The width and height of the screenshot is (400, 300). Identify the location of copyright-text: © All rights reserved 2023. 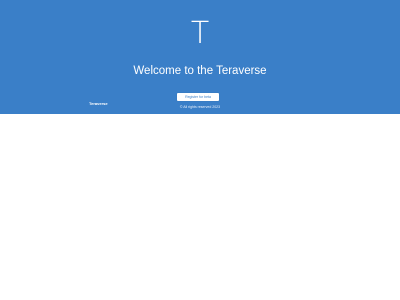
(200, 107).